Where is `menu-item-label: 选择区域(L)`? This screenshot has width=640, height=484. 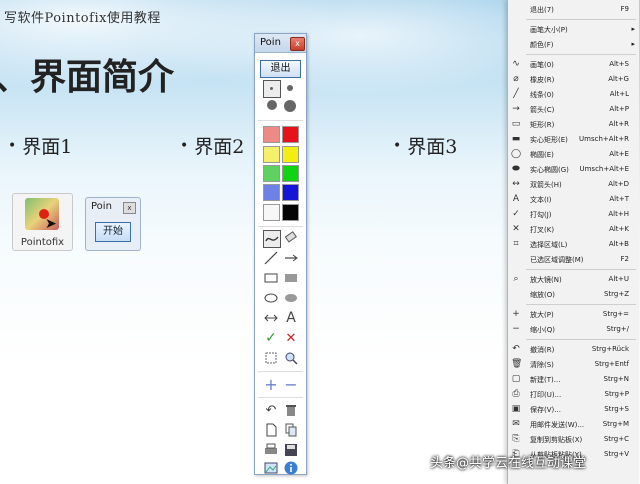
menu-item-label: 选择区域(L) is located at coordinates (549, 245).